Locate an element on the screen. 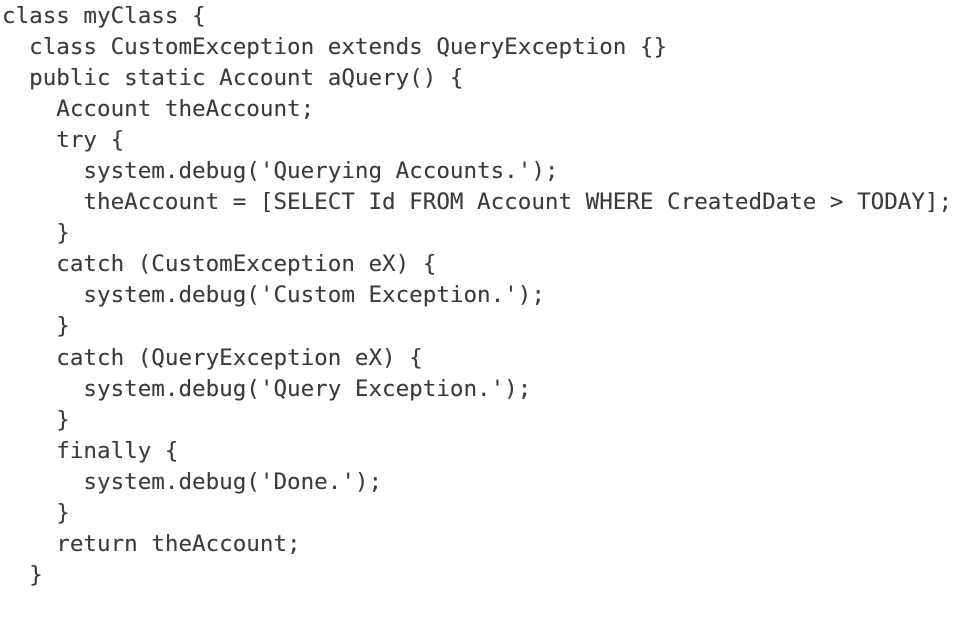 The height and width of the screenshot is (618, 974). code-line: finally { is located at coordinates (90, 450).